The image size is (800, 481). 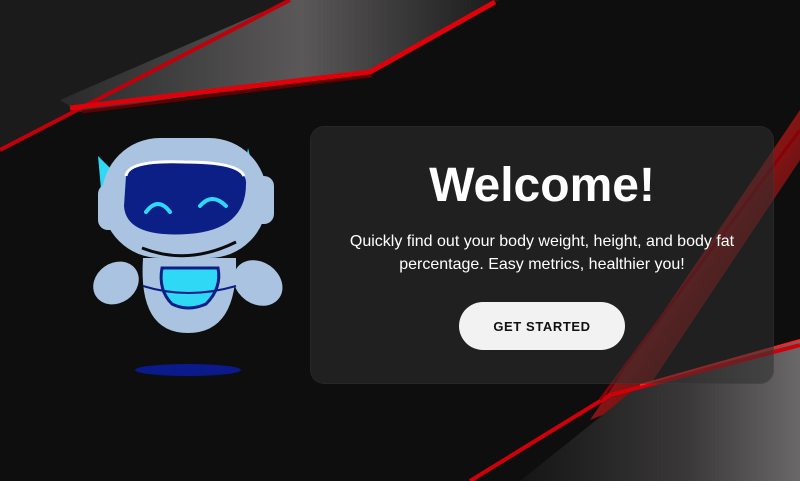 What do you see at coordinates (116, 283) in the screenshot?
I see `left-arm` at bounding box center [116, 283].